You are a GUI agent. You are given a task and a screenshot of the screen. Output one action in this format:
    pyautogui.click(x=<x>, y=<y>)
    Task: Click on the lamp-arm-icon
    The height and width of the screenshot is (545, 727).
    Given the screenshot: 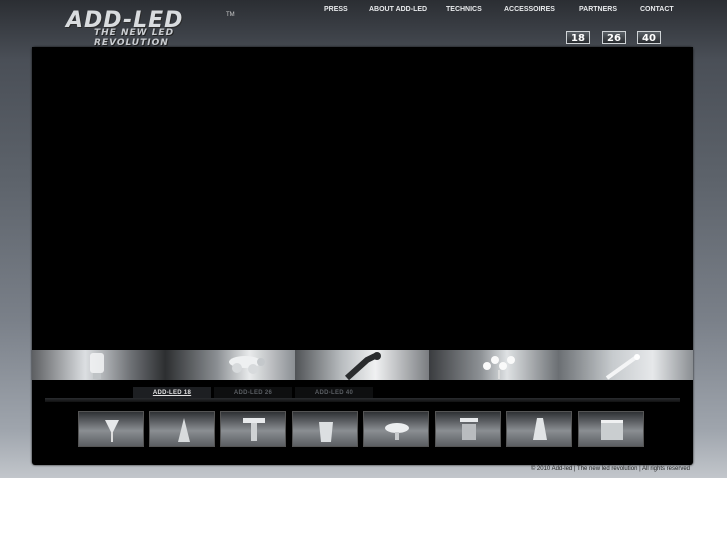 What is the action you would take?
    pyautogui.click(x=362, y=366)
    